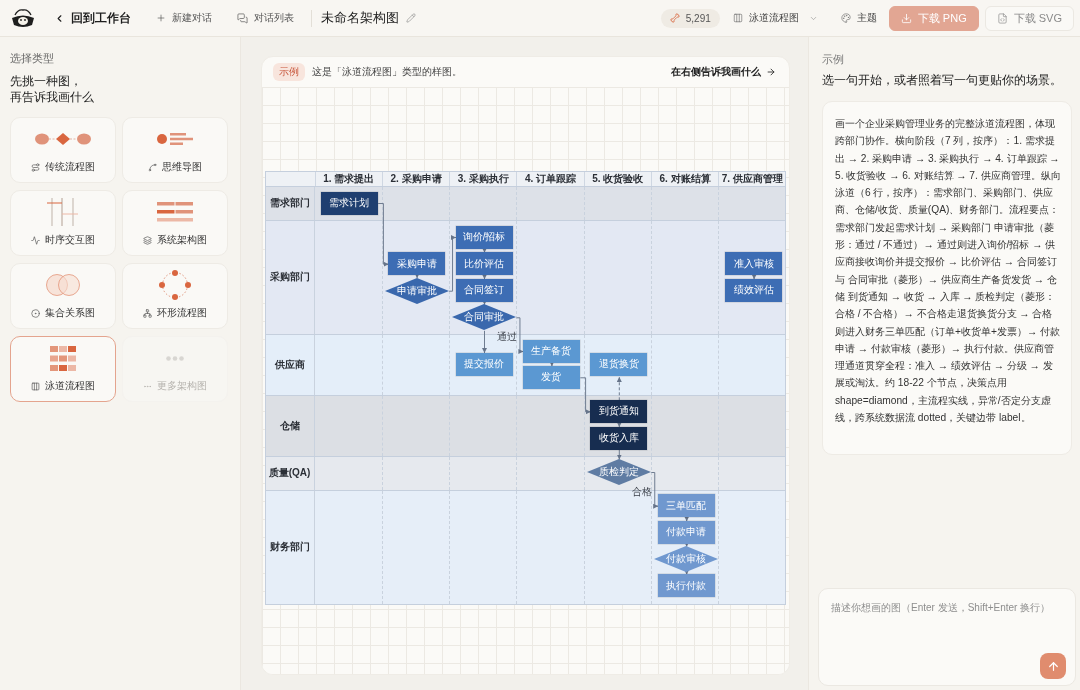  Describe the element at coordinates (775, 18) in the screenshot. I see `diagram-type-dropdown: 泳道流程图` at that location.